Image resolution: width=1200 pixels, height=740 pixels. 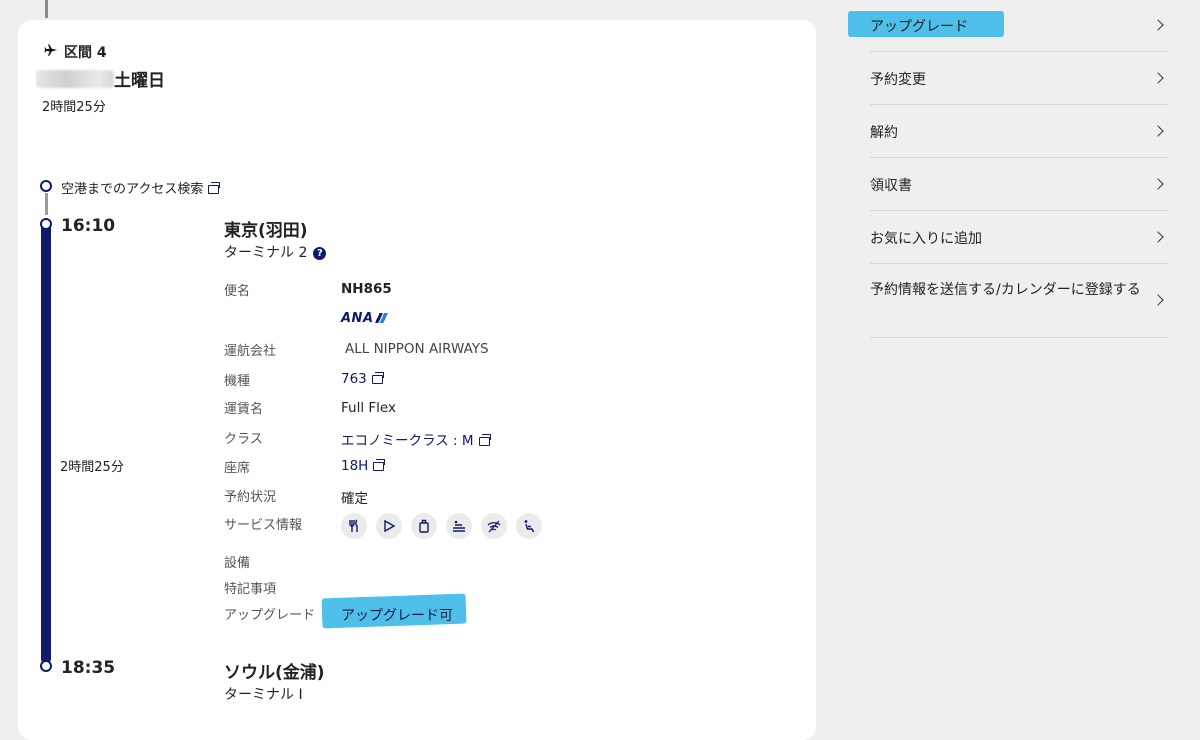 I want to click on departure-terminal: ターミナル 2?, so click(x=275, y=252).